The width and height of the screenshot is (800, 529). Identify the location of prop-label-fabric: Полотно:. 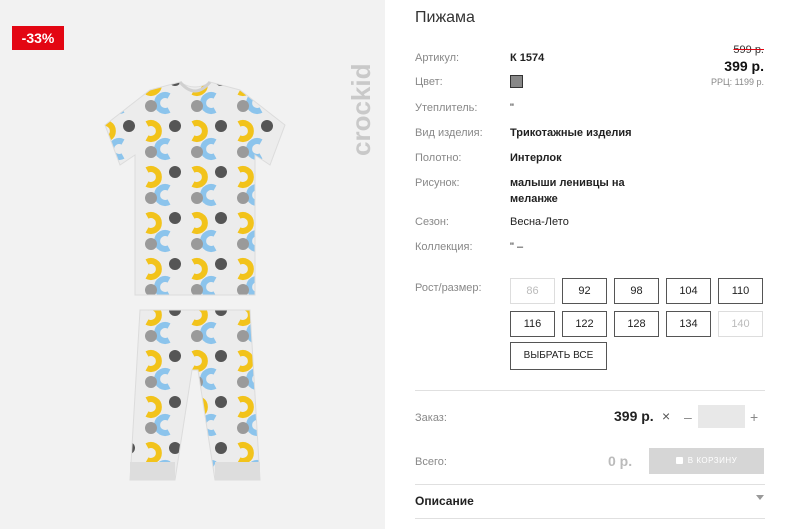
(438, 158).